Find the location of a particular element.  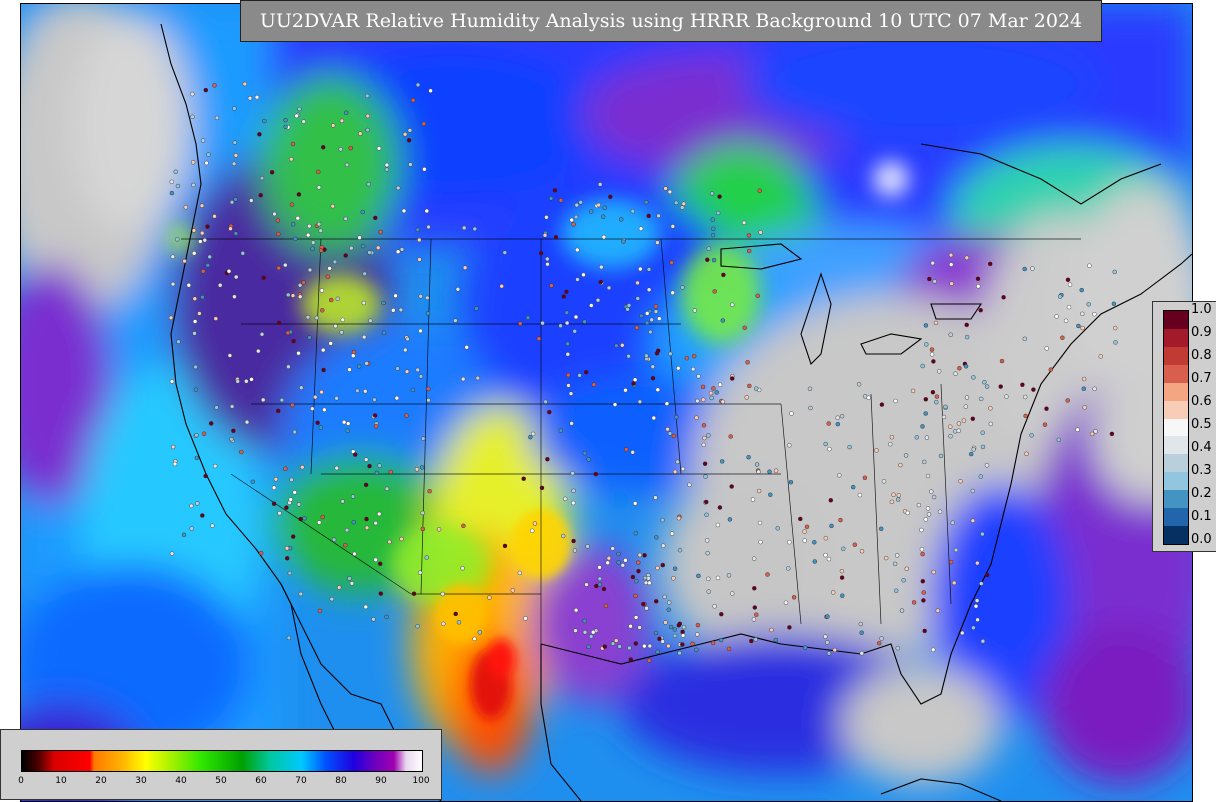

analysis-tick-label: 60 is located at coordinates (261, 781).